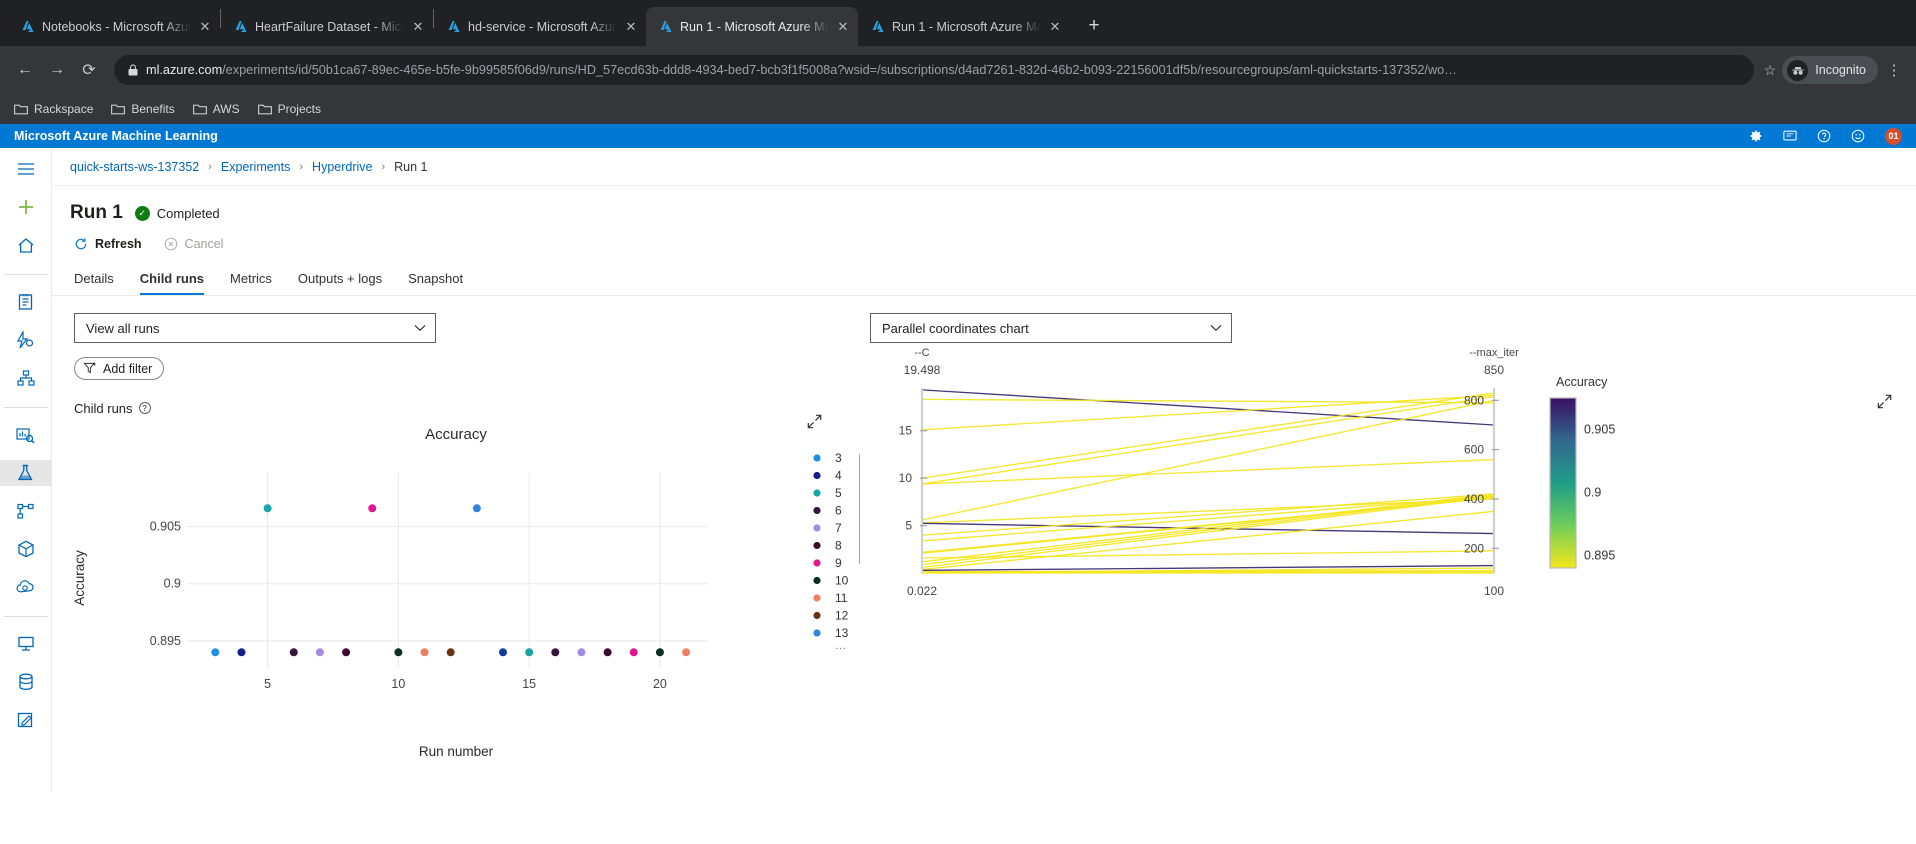 Image resolution: width=1916 pixels, height=844 pixels. I want to click on svg-text: --max_iter, so click(1494, 353).